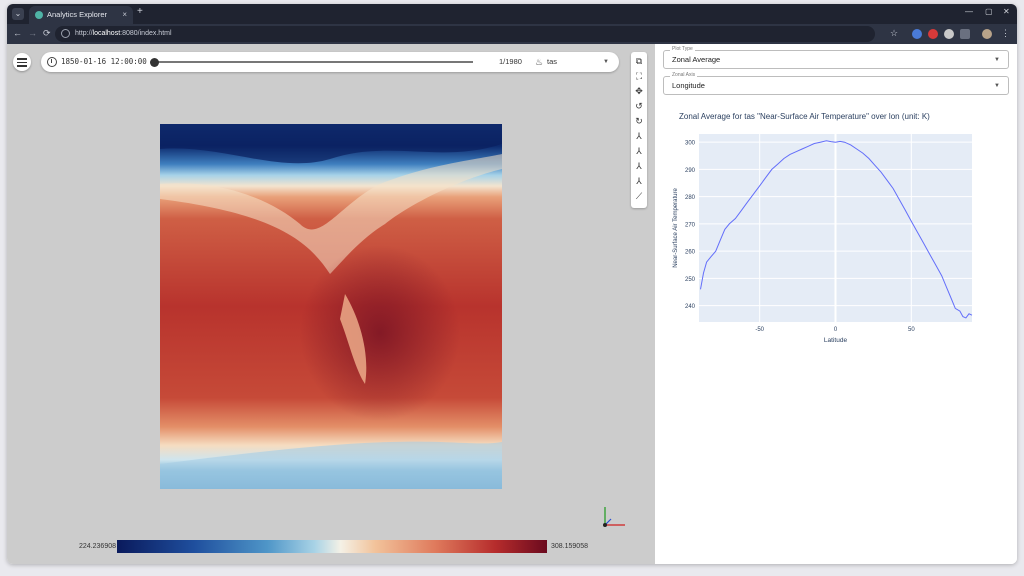  Describe the element at coordinates (106, 33) in the screenshot. I see `url-host: localhost` at that location.